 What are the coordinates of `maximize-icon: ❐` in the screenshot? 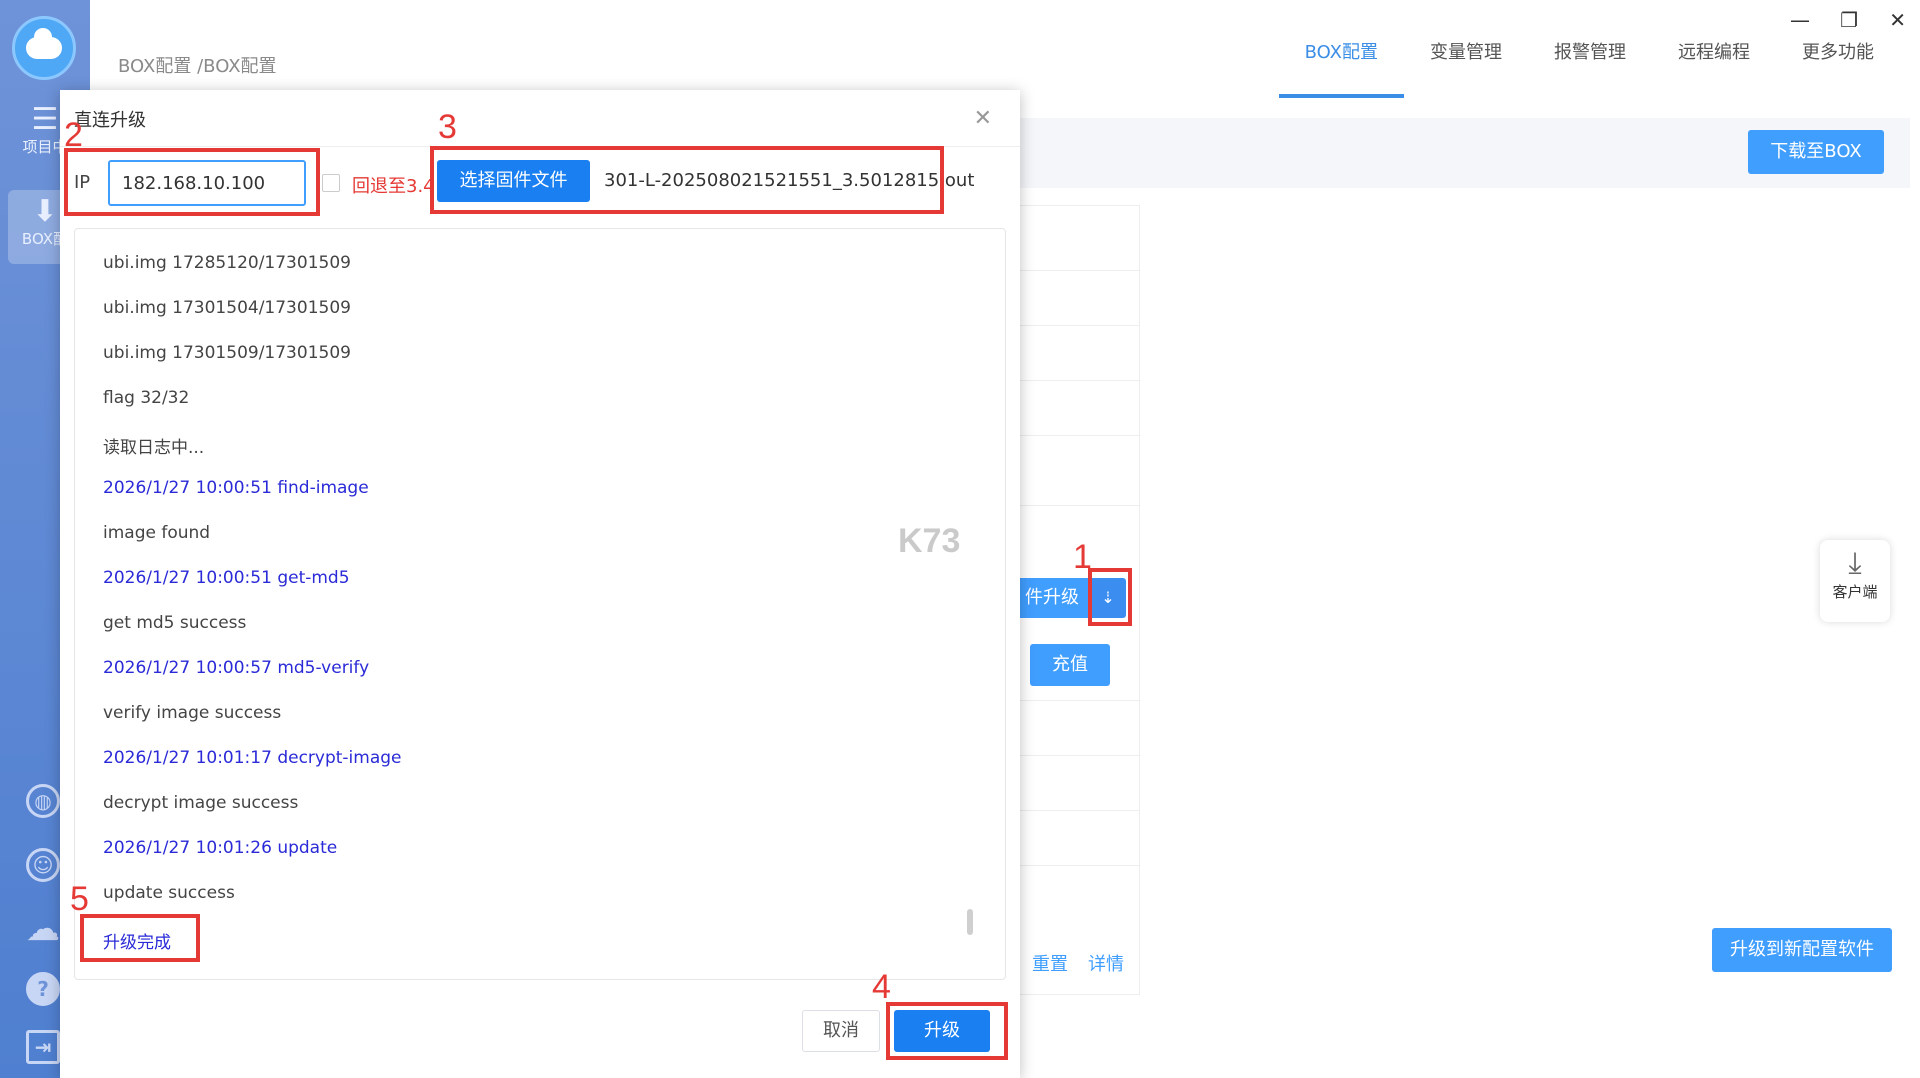 It's located at (1849, 20).